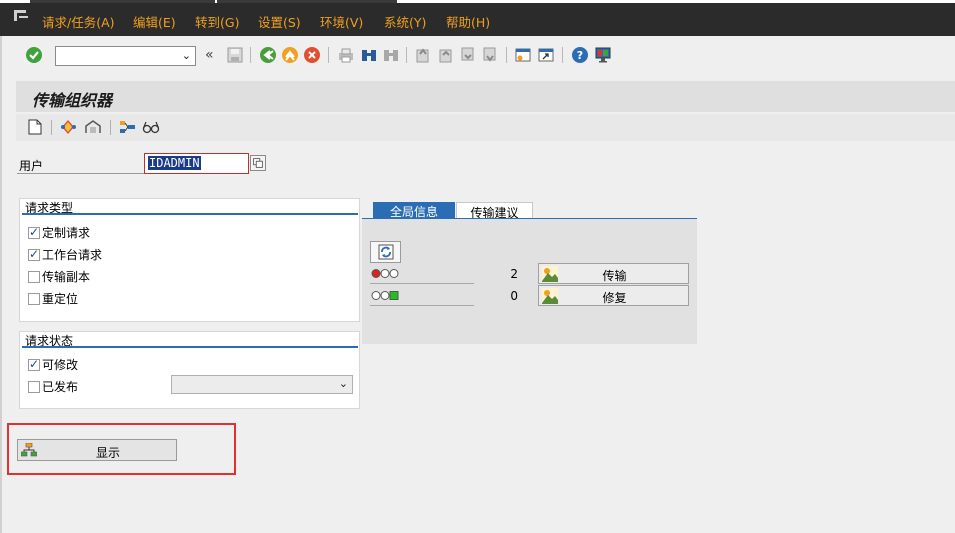  Describe the element at coordinates (468, 21) in the screenshot. I see `menu-help: 帮助(H)` at that location.